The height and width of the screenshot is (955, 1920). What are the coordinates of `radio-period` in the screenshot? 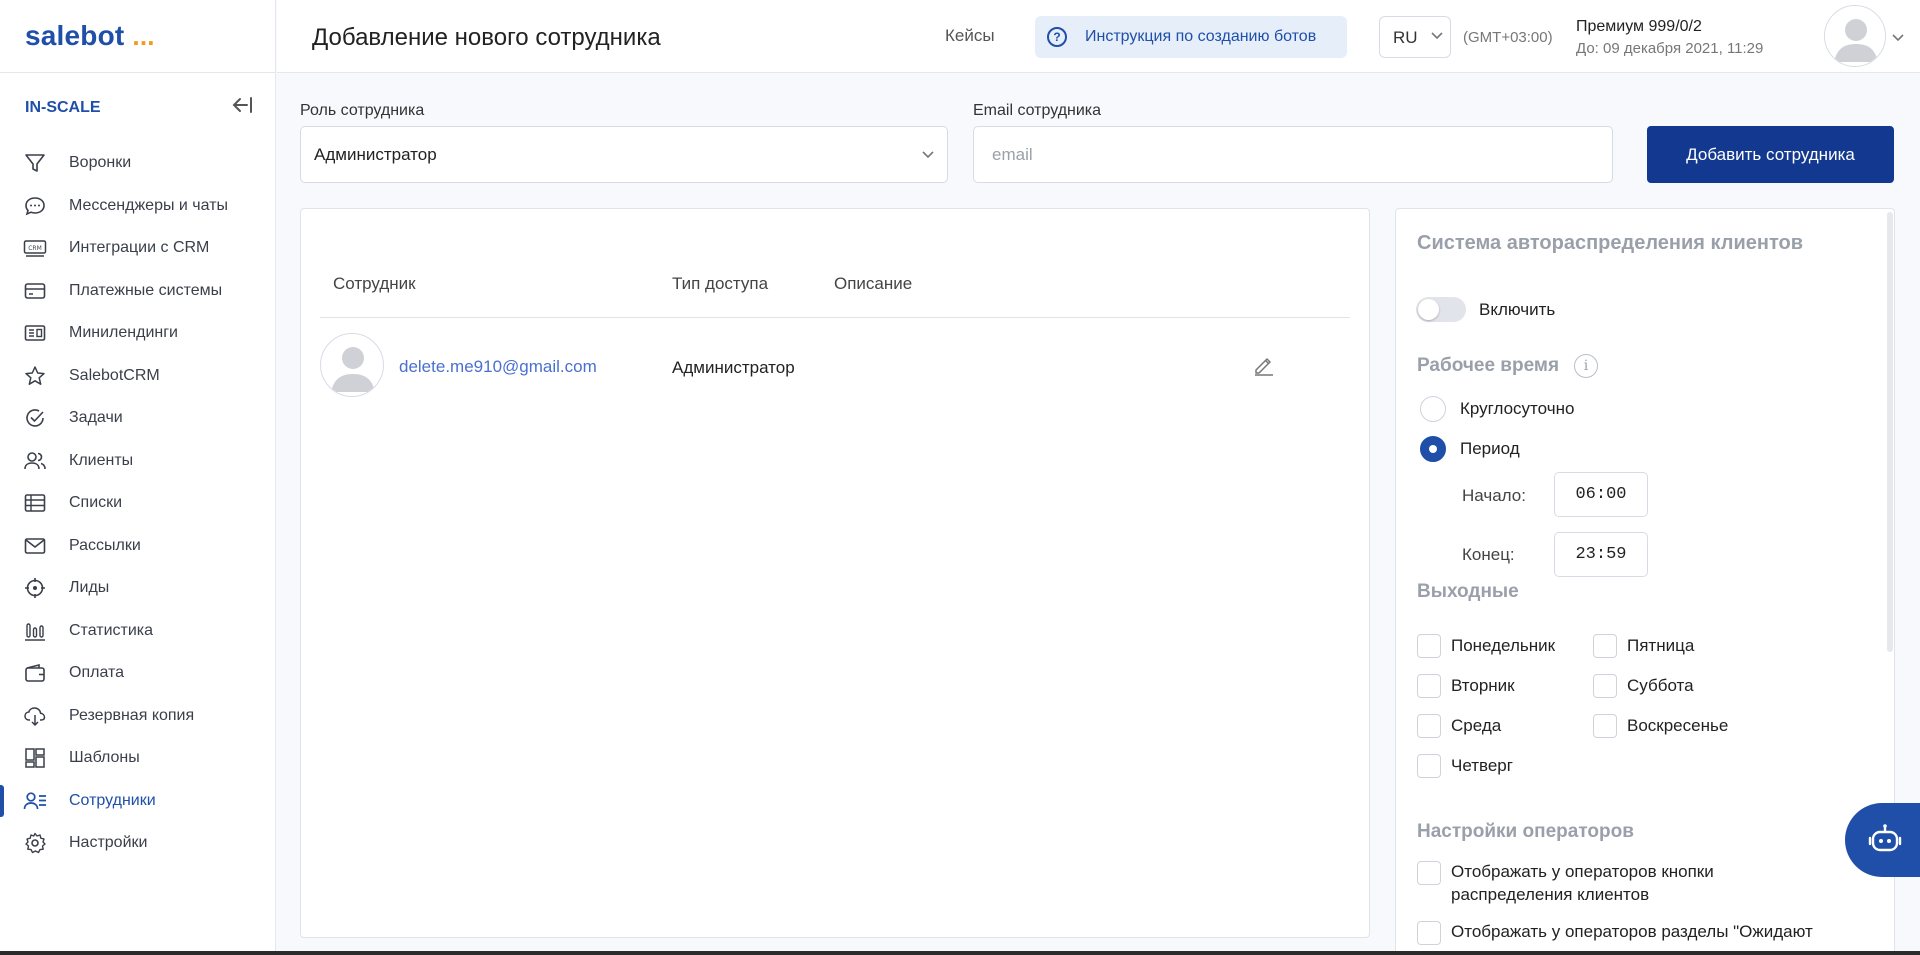 It's located at (1433, 449).